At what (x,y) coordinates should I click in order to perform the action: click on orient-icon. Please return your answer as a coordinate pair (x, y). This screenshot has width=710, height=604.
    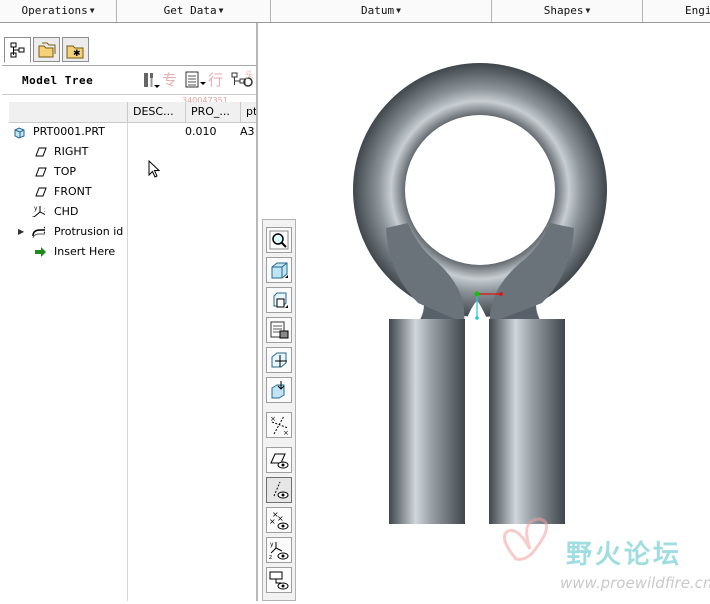
    Looking at the image, I should click on (278, 390).